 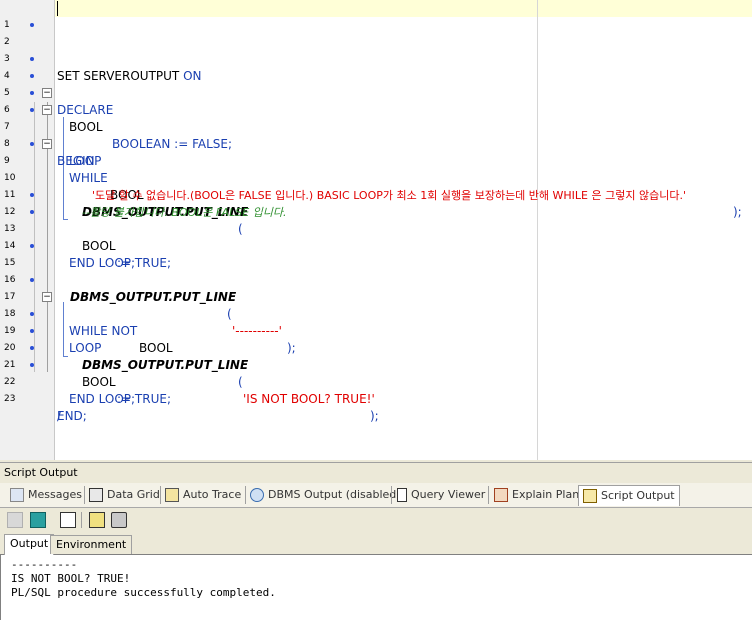 What do you see at coordinates (38, 520) in the screenshot?
I see `save-output-icon` at bounding box center [38, 520].